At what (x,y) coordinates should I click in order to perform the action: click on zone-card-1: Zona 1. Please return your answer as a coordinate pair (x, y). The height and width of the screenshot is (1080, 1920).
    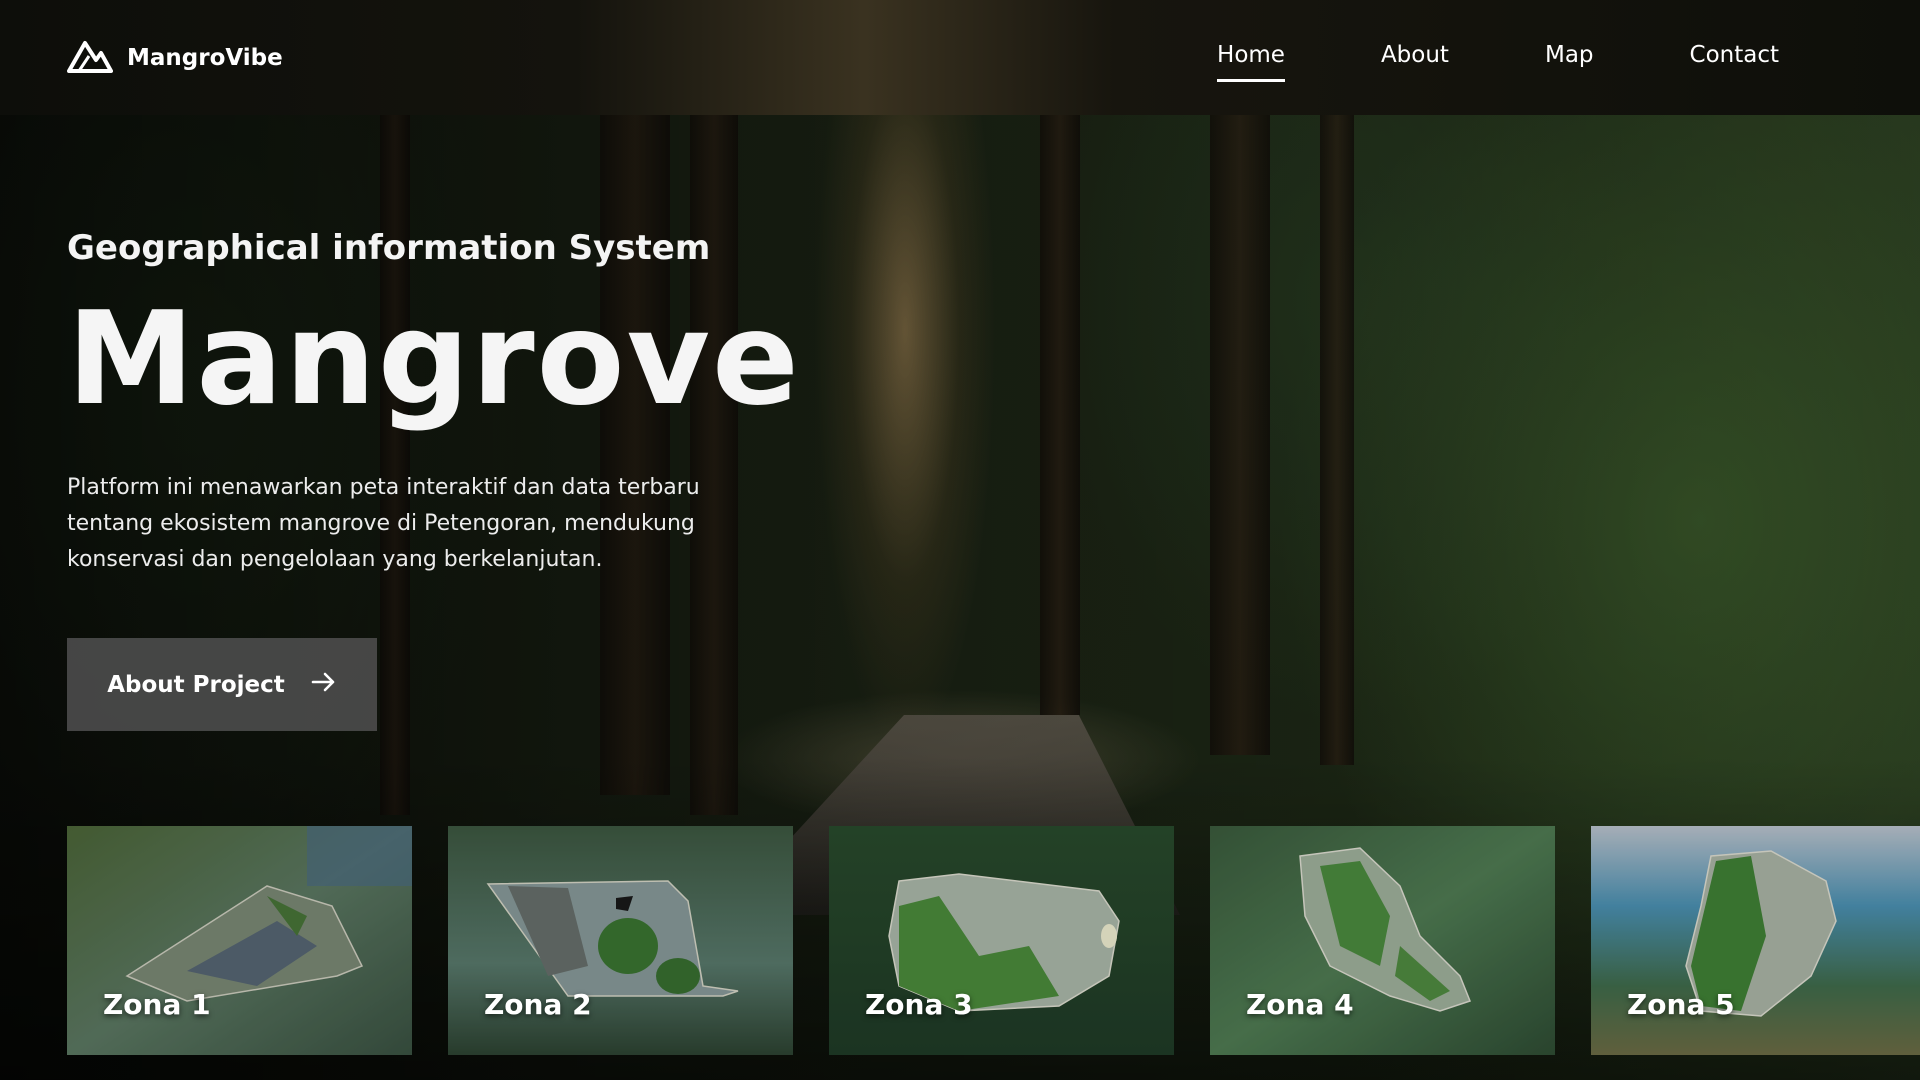
    Looking at the image, I should click on (239, 940).